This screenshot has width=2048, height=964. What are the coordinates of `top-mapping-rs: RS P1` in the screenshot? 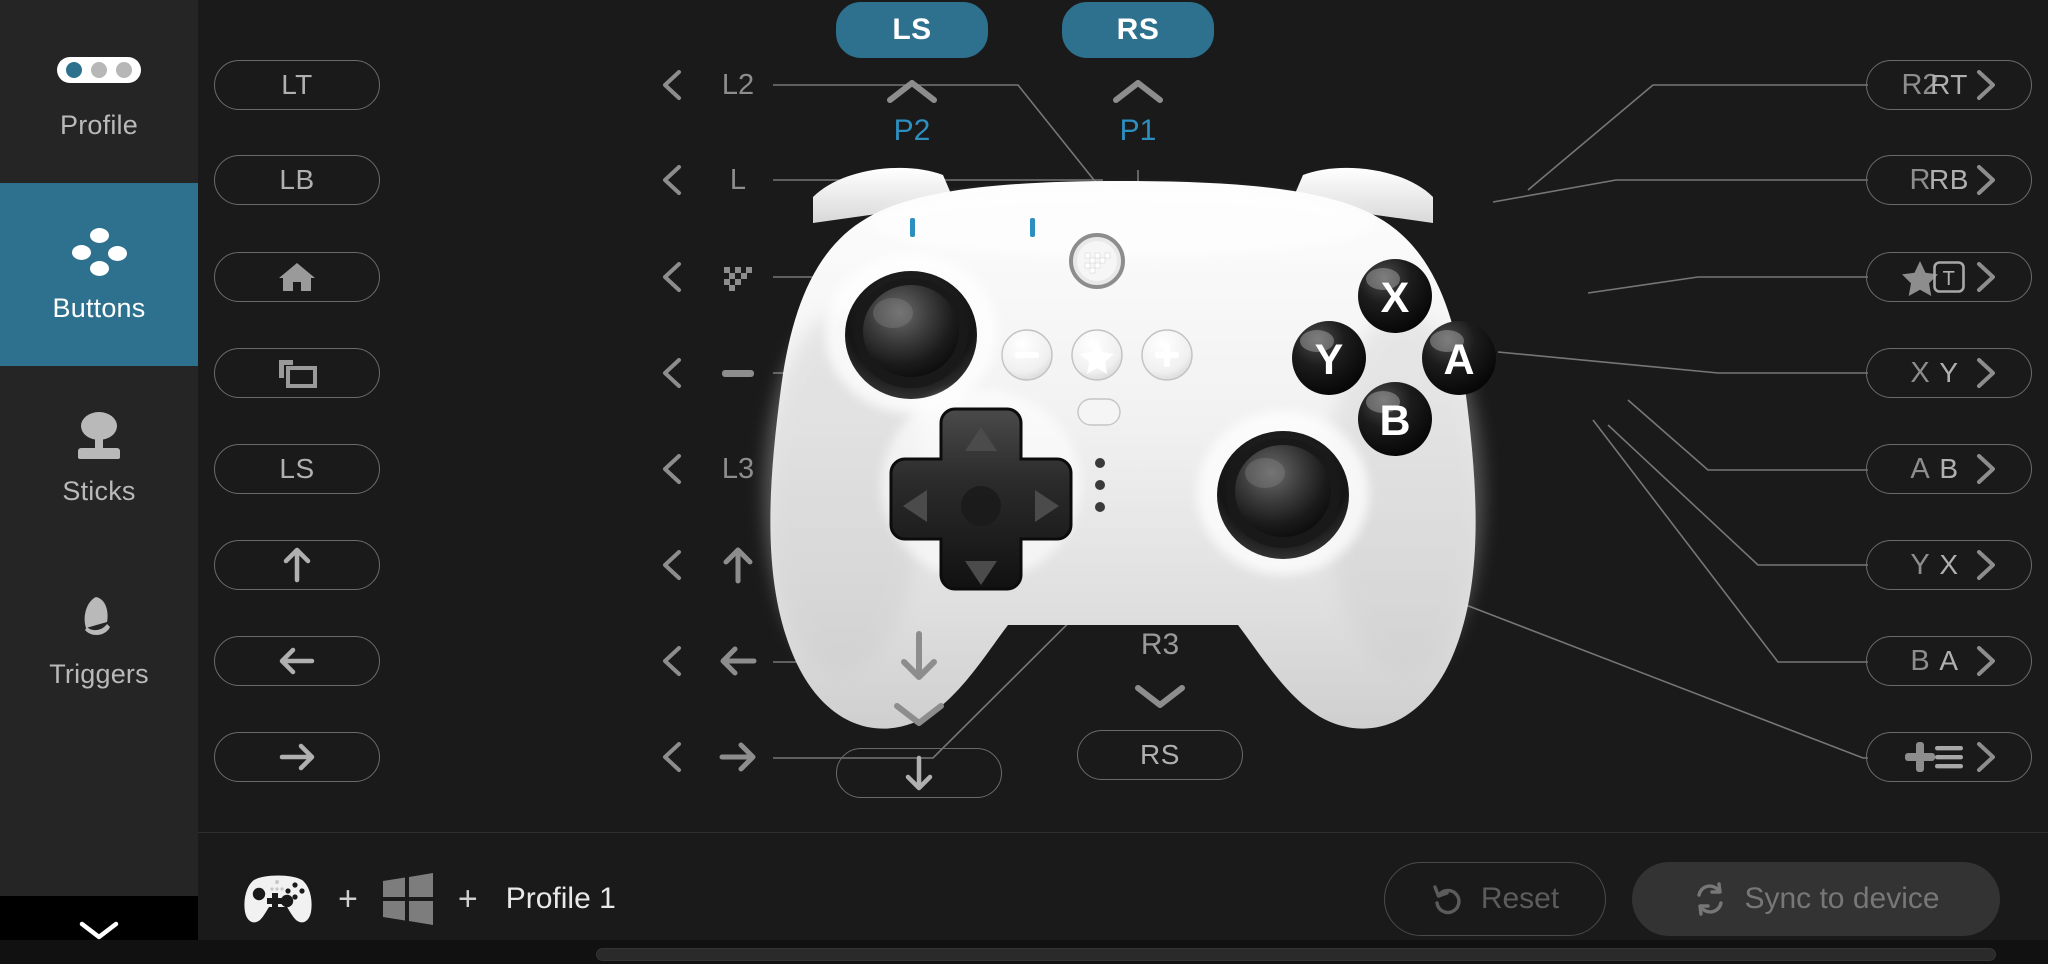 It's located at (1138, 75).